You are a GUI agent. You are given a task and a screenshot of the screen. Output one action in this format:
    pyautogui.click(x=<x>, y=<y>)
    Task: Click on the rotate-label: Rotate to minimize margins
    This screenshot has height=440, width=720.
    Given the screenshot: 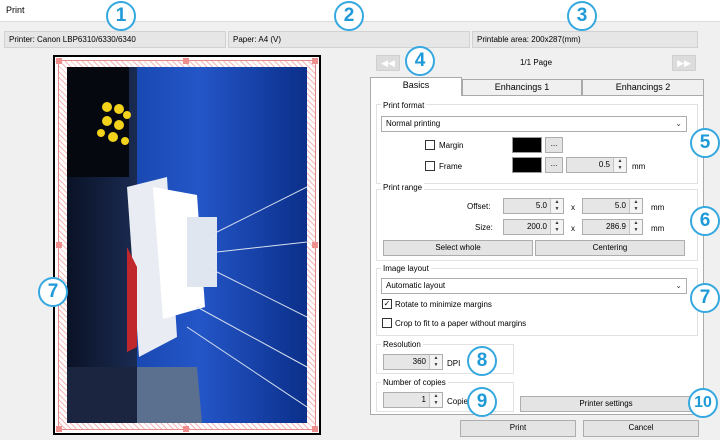 What is the action you would take?
    pyautogui.click(x=443, y=304)
    